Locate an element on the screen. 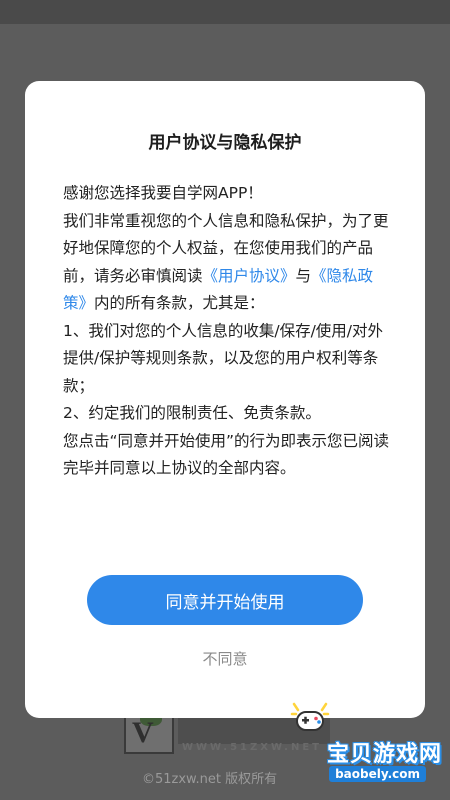 The width and height of the screenshot is (450, 800). watermark-title: 宝贝游戏网 is located at coordinates (384, 754).